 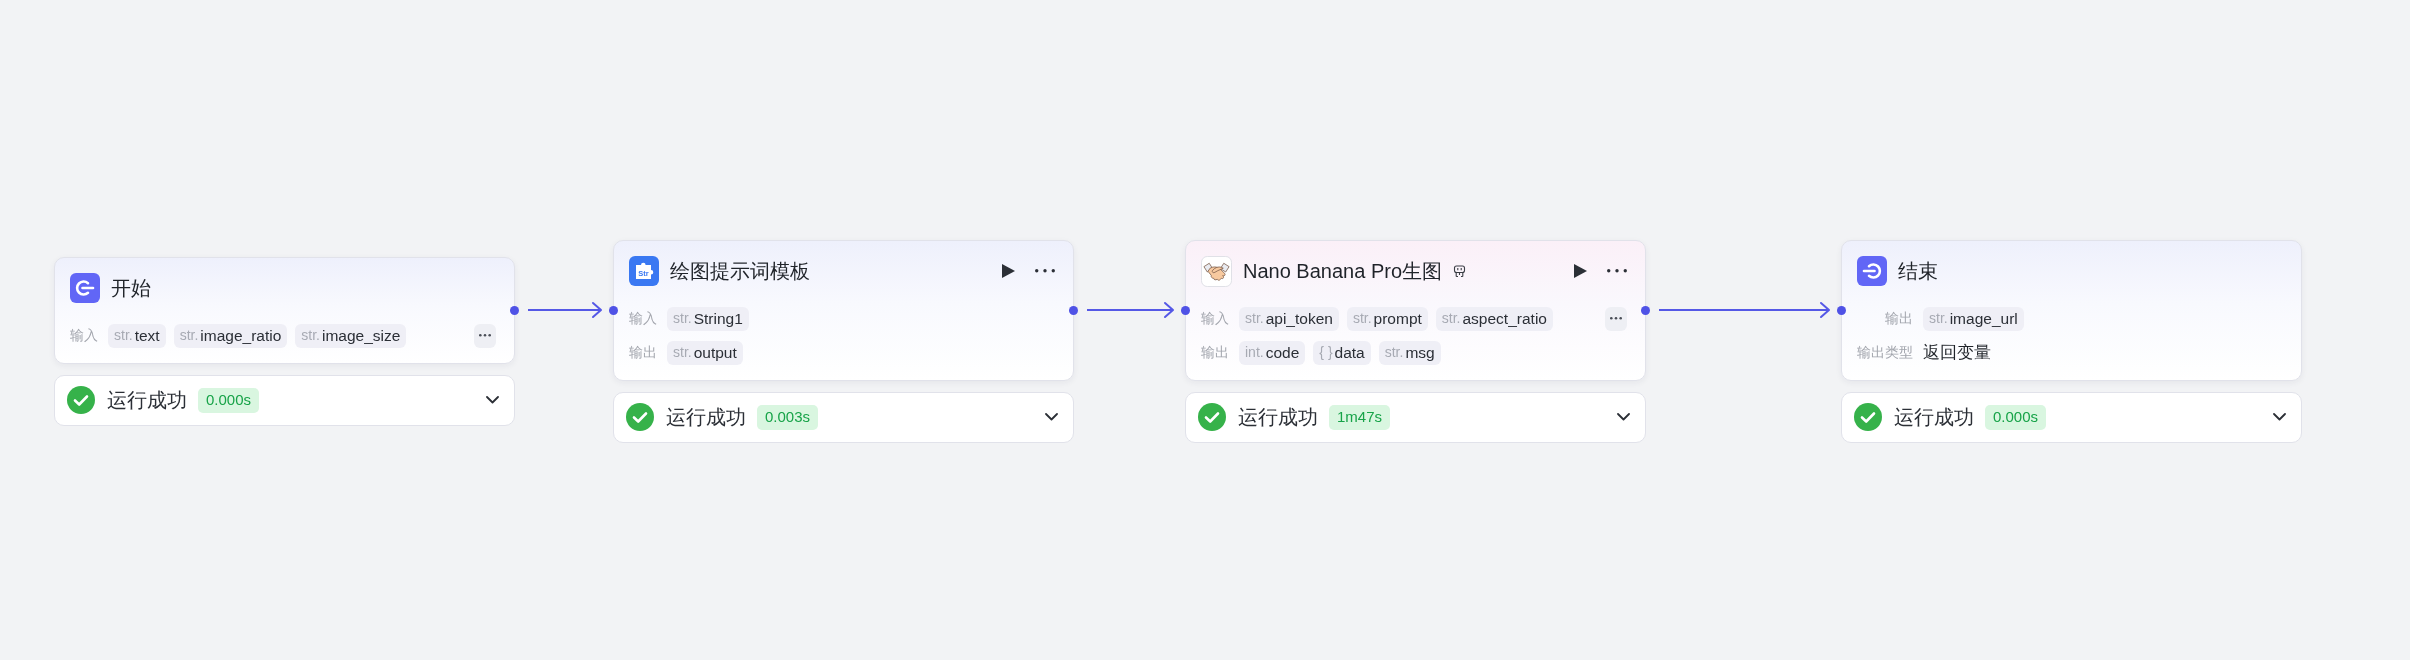 What do you see at coordinates (1272, 352) in the screenshot?
I see `variable-tag: int.code` at bounding box center [1272, 352].